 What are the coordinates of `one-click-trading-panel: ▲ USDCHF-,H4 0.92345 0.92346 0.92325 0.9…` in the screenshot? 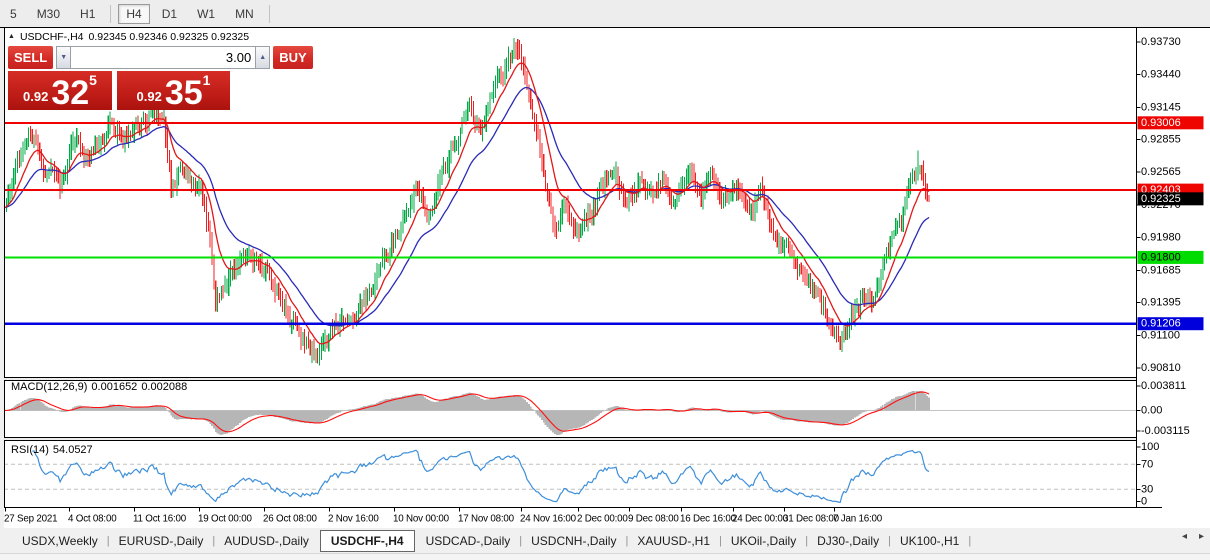 It's located at (160, 70).